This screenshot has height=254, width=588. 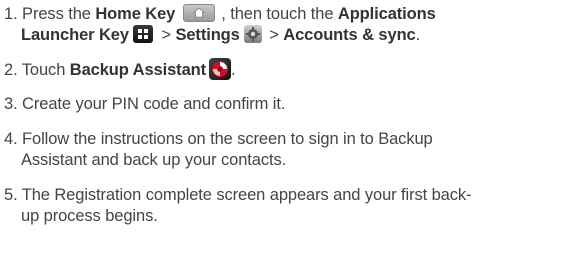 What do you see at coordinates (294, 104) in the screenshot?
I see `step-3: 3. Create your PIN code and confirm it.` at bounding box center [294, 104].